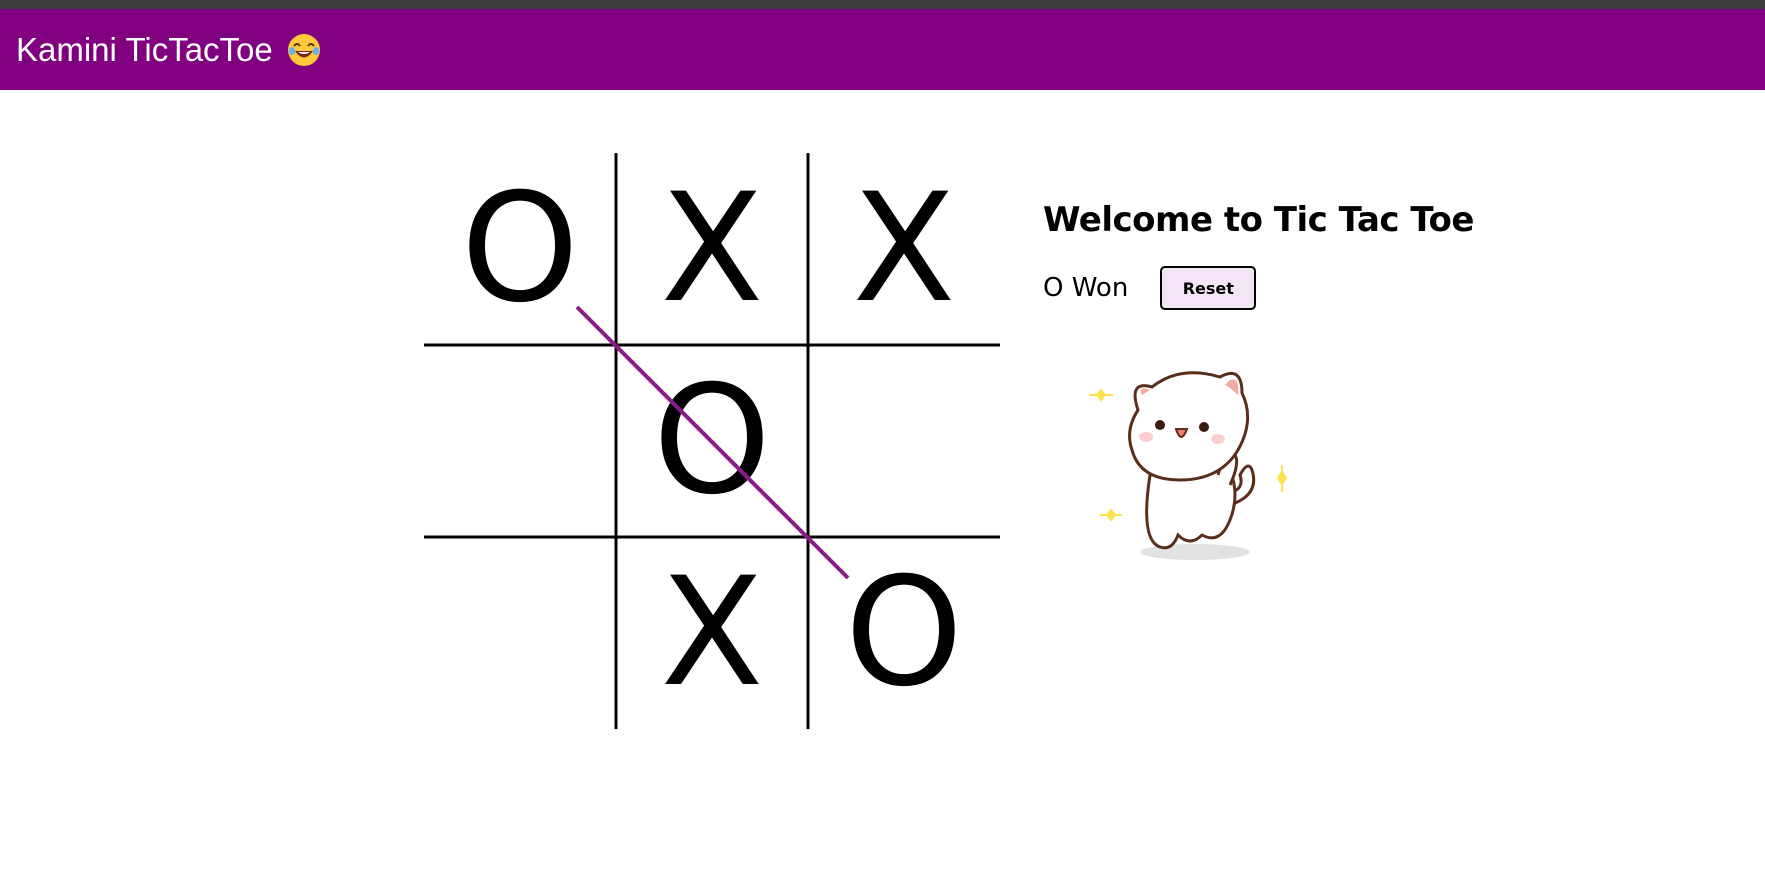 The width and height of the screenshot is (1765, 872). What do you see at coordinates (1258, 255) in the screenshot?
I see `info-panel: Welcome to Tic Tac Toe O Won Reset` at bounding box center [1258, 255].